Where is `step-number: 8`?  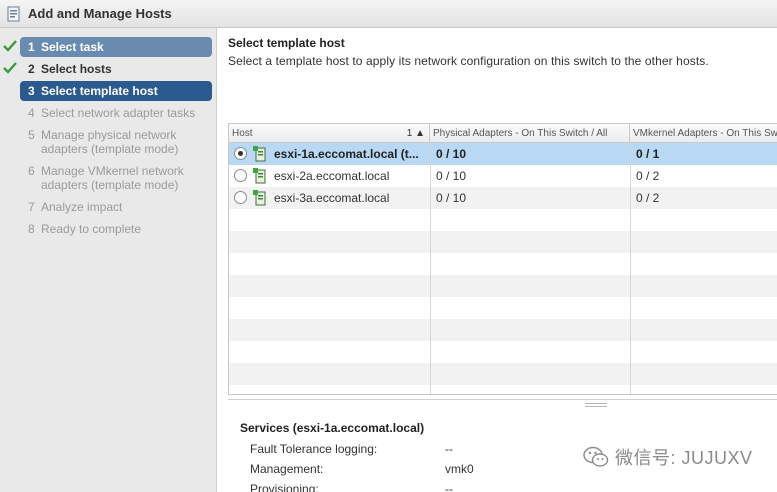 step-number: 8 is located at coordinates (31, 229).